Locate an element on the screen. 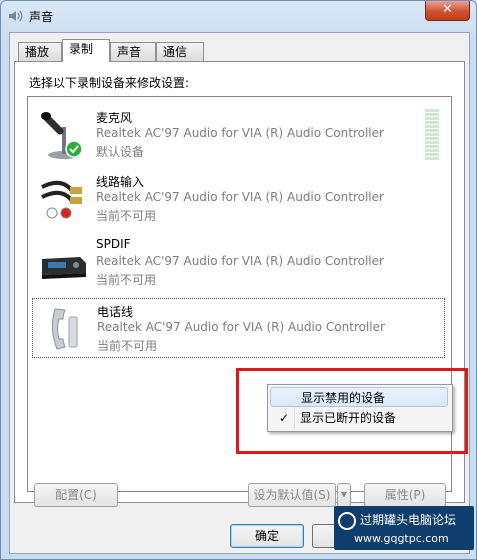 The width and height of the screenshot is (477, 560). tab-sounds: 声音 is located at coordinates (133, 51).